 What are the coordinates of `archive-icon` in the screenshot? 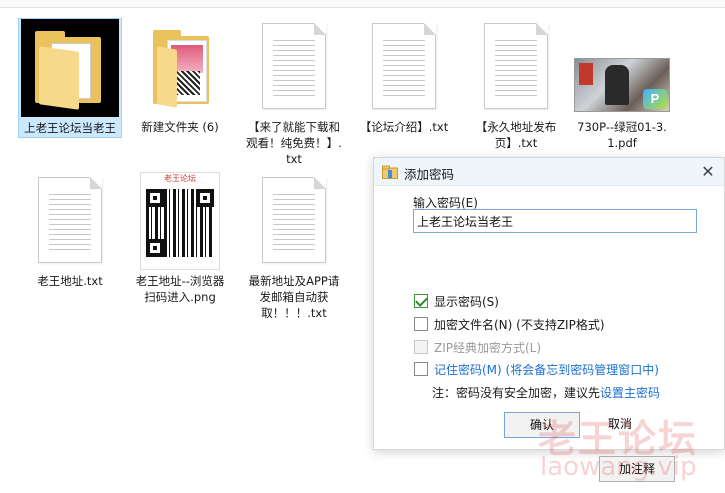 It's located at (390, 172).